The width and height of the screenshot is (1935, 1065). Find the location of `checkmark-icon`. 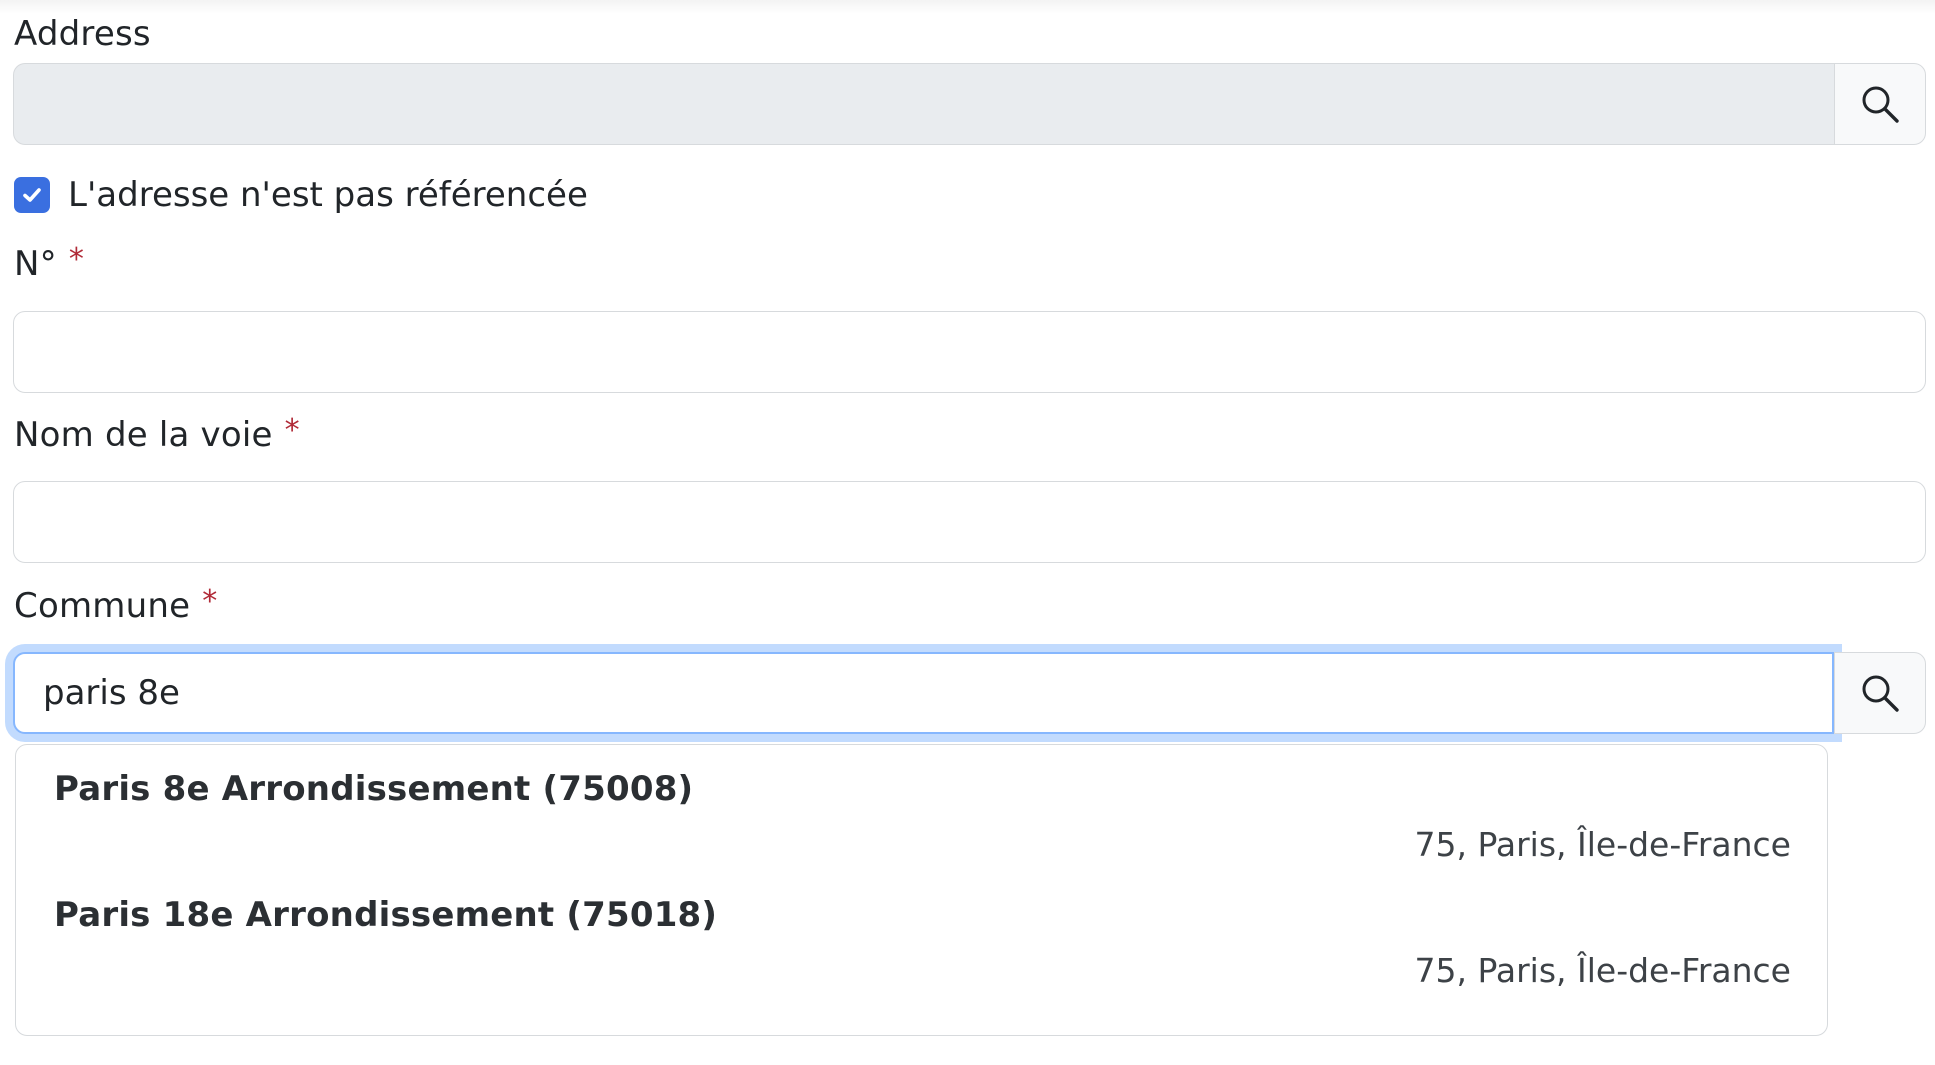

checkmark-icon is located at coordinates (32, 195).